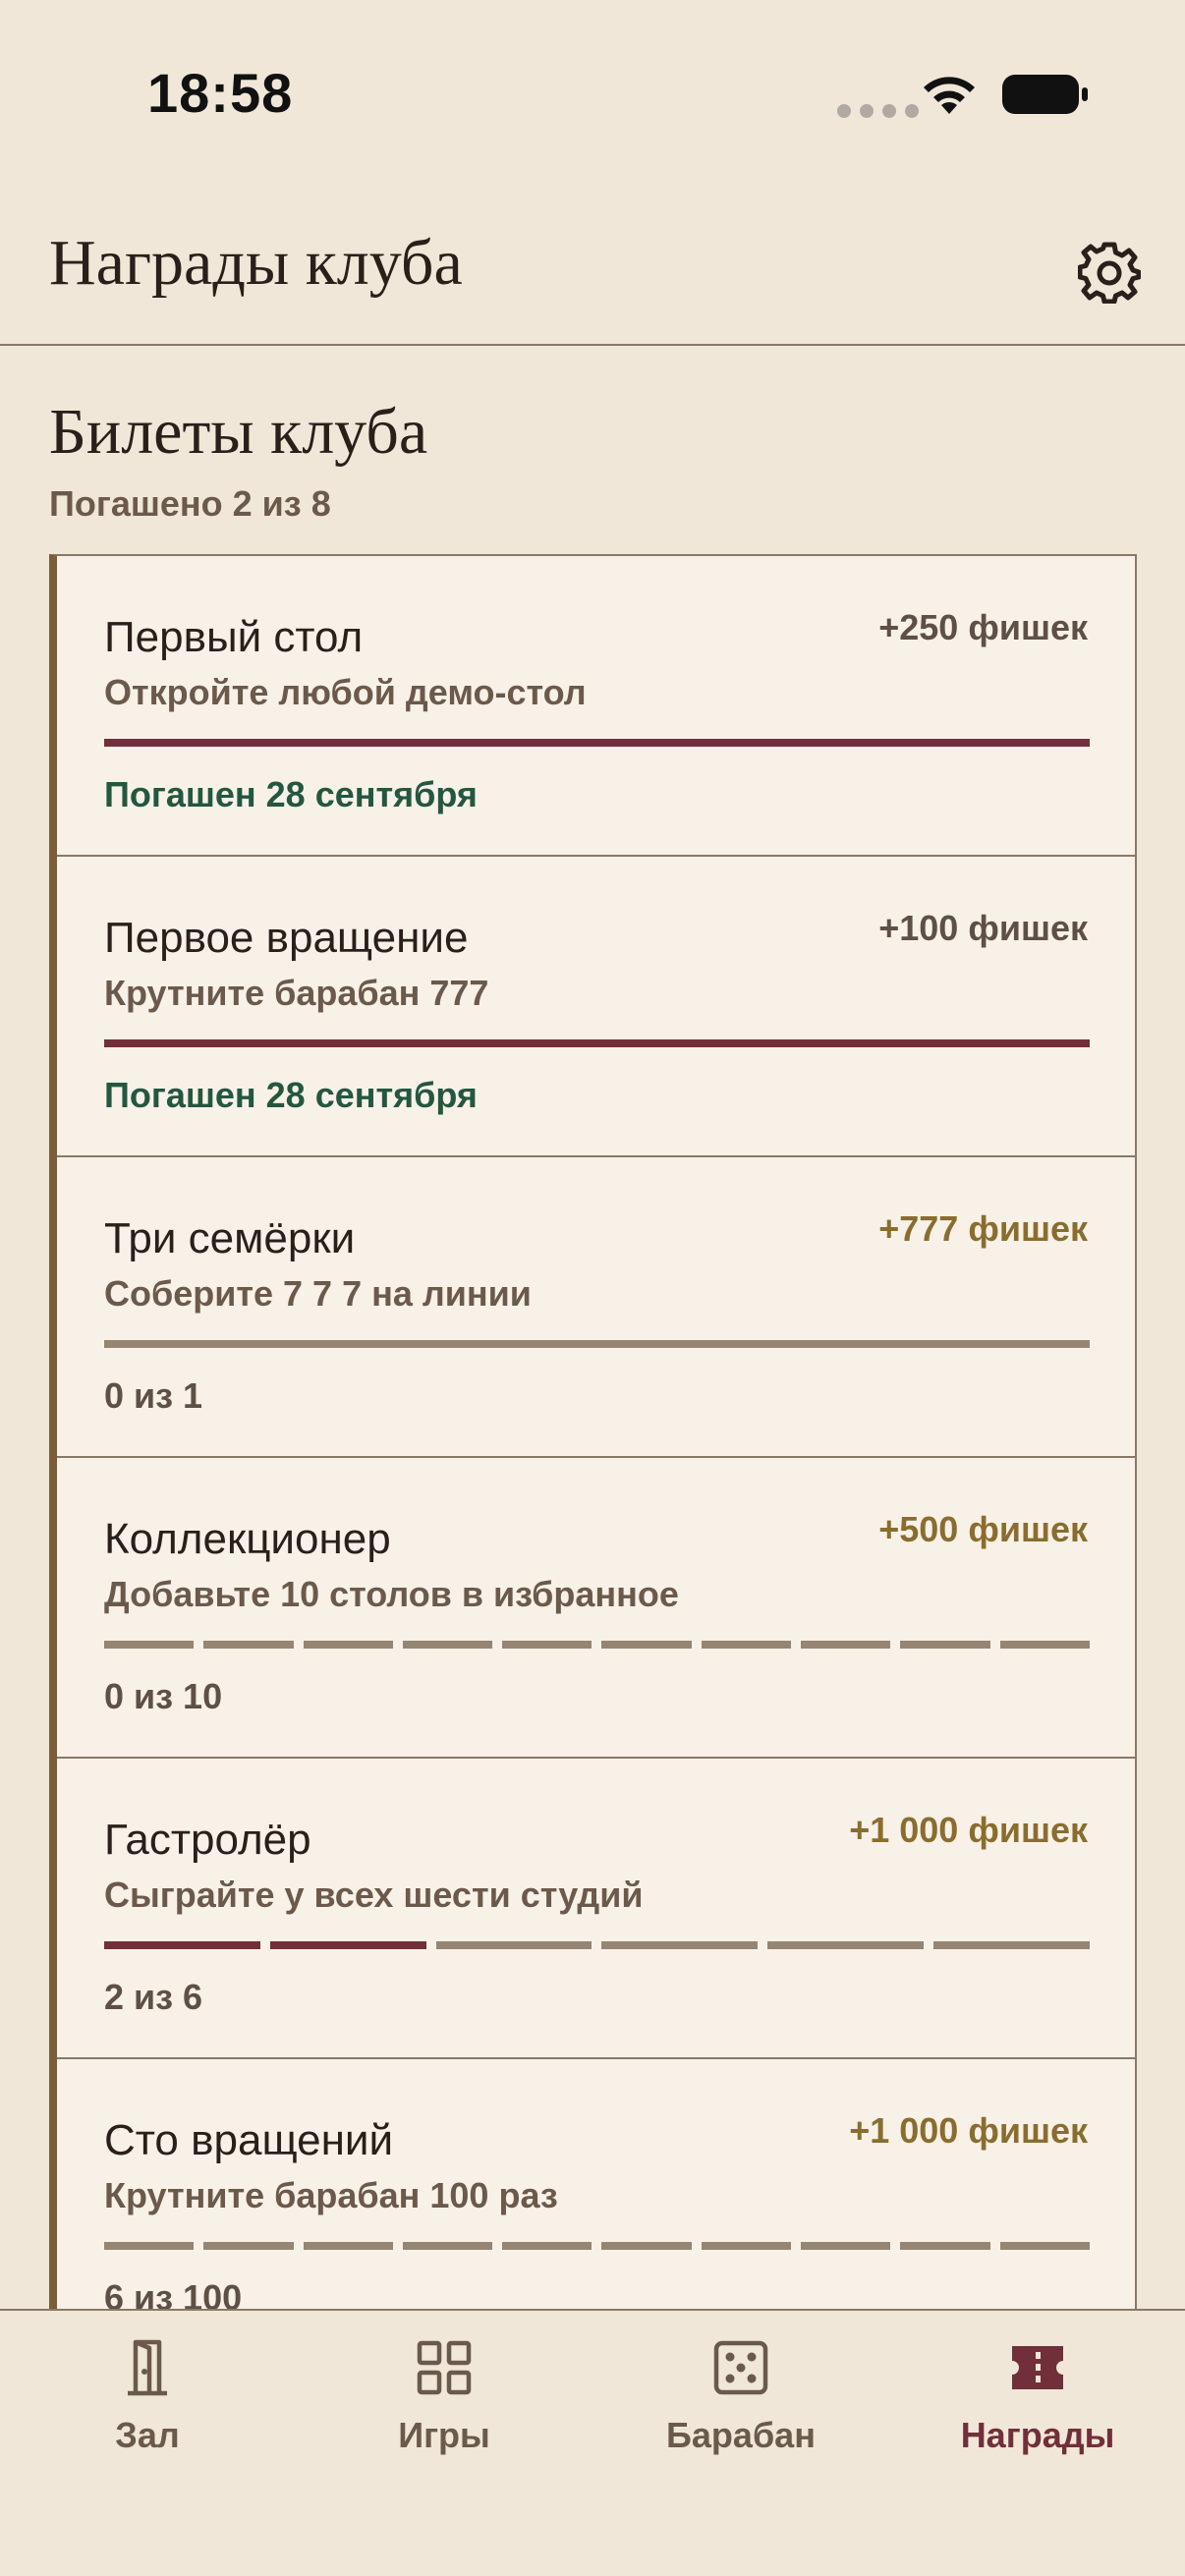 This screenshot has width=1185, height=2576. Describe the element at coordinates (153, 1395) in the screenshot. I see `ticket-status: 0 из 1` at that location.